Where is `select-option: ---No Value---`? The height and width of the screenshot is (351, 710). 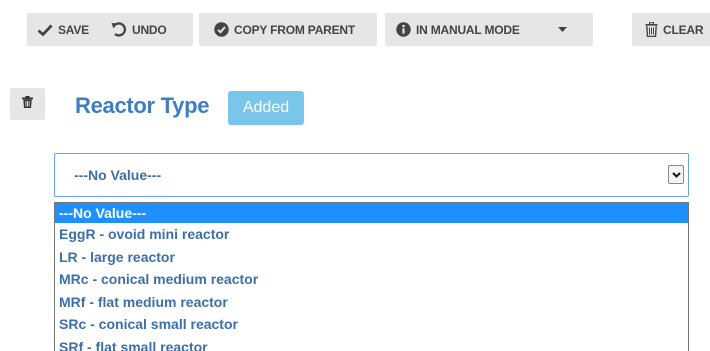
select-option: ---No Value--- is located at coordinates (371, 213).